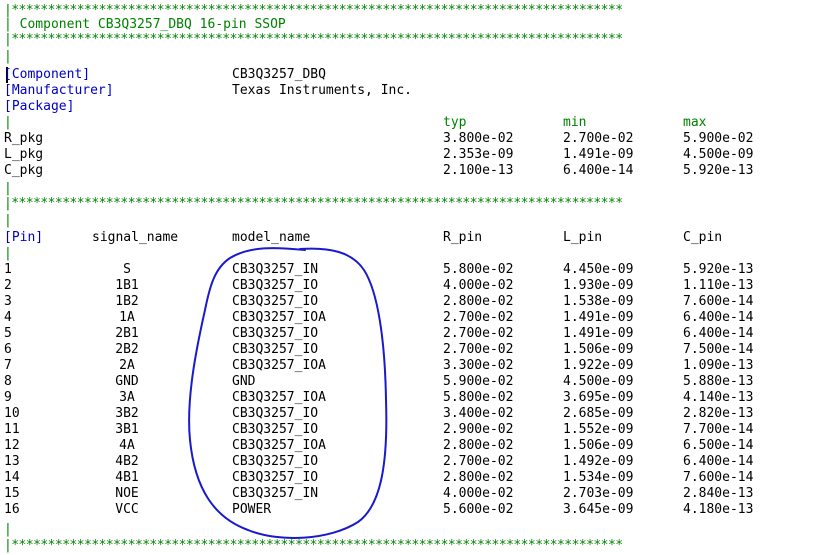  Describe the element at coordinates (8, 381) in the screenshot. I see `pin-number: 8` at that location.